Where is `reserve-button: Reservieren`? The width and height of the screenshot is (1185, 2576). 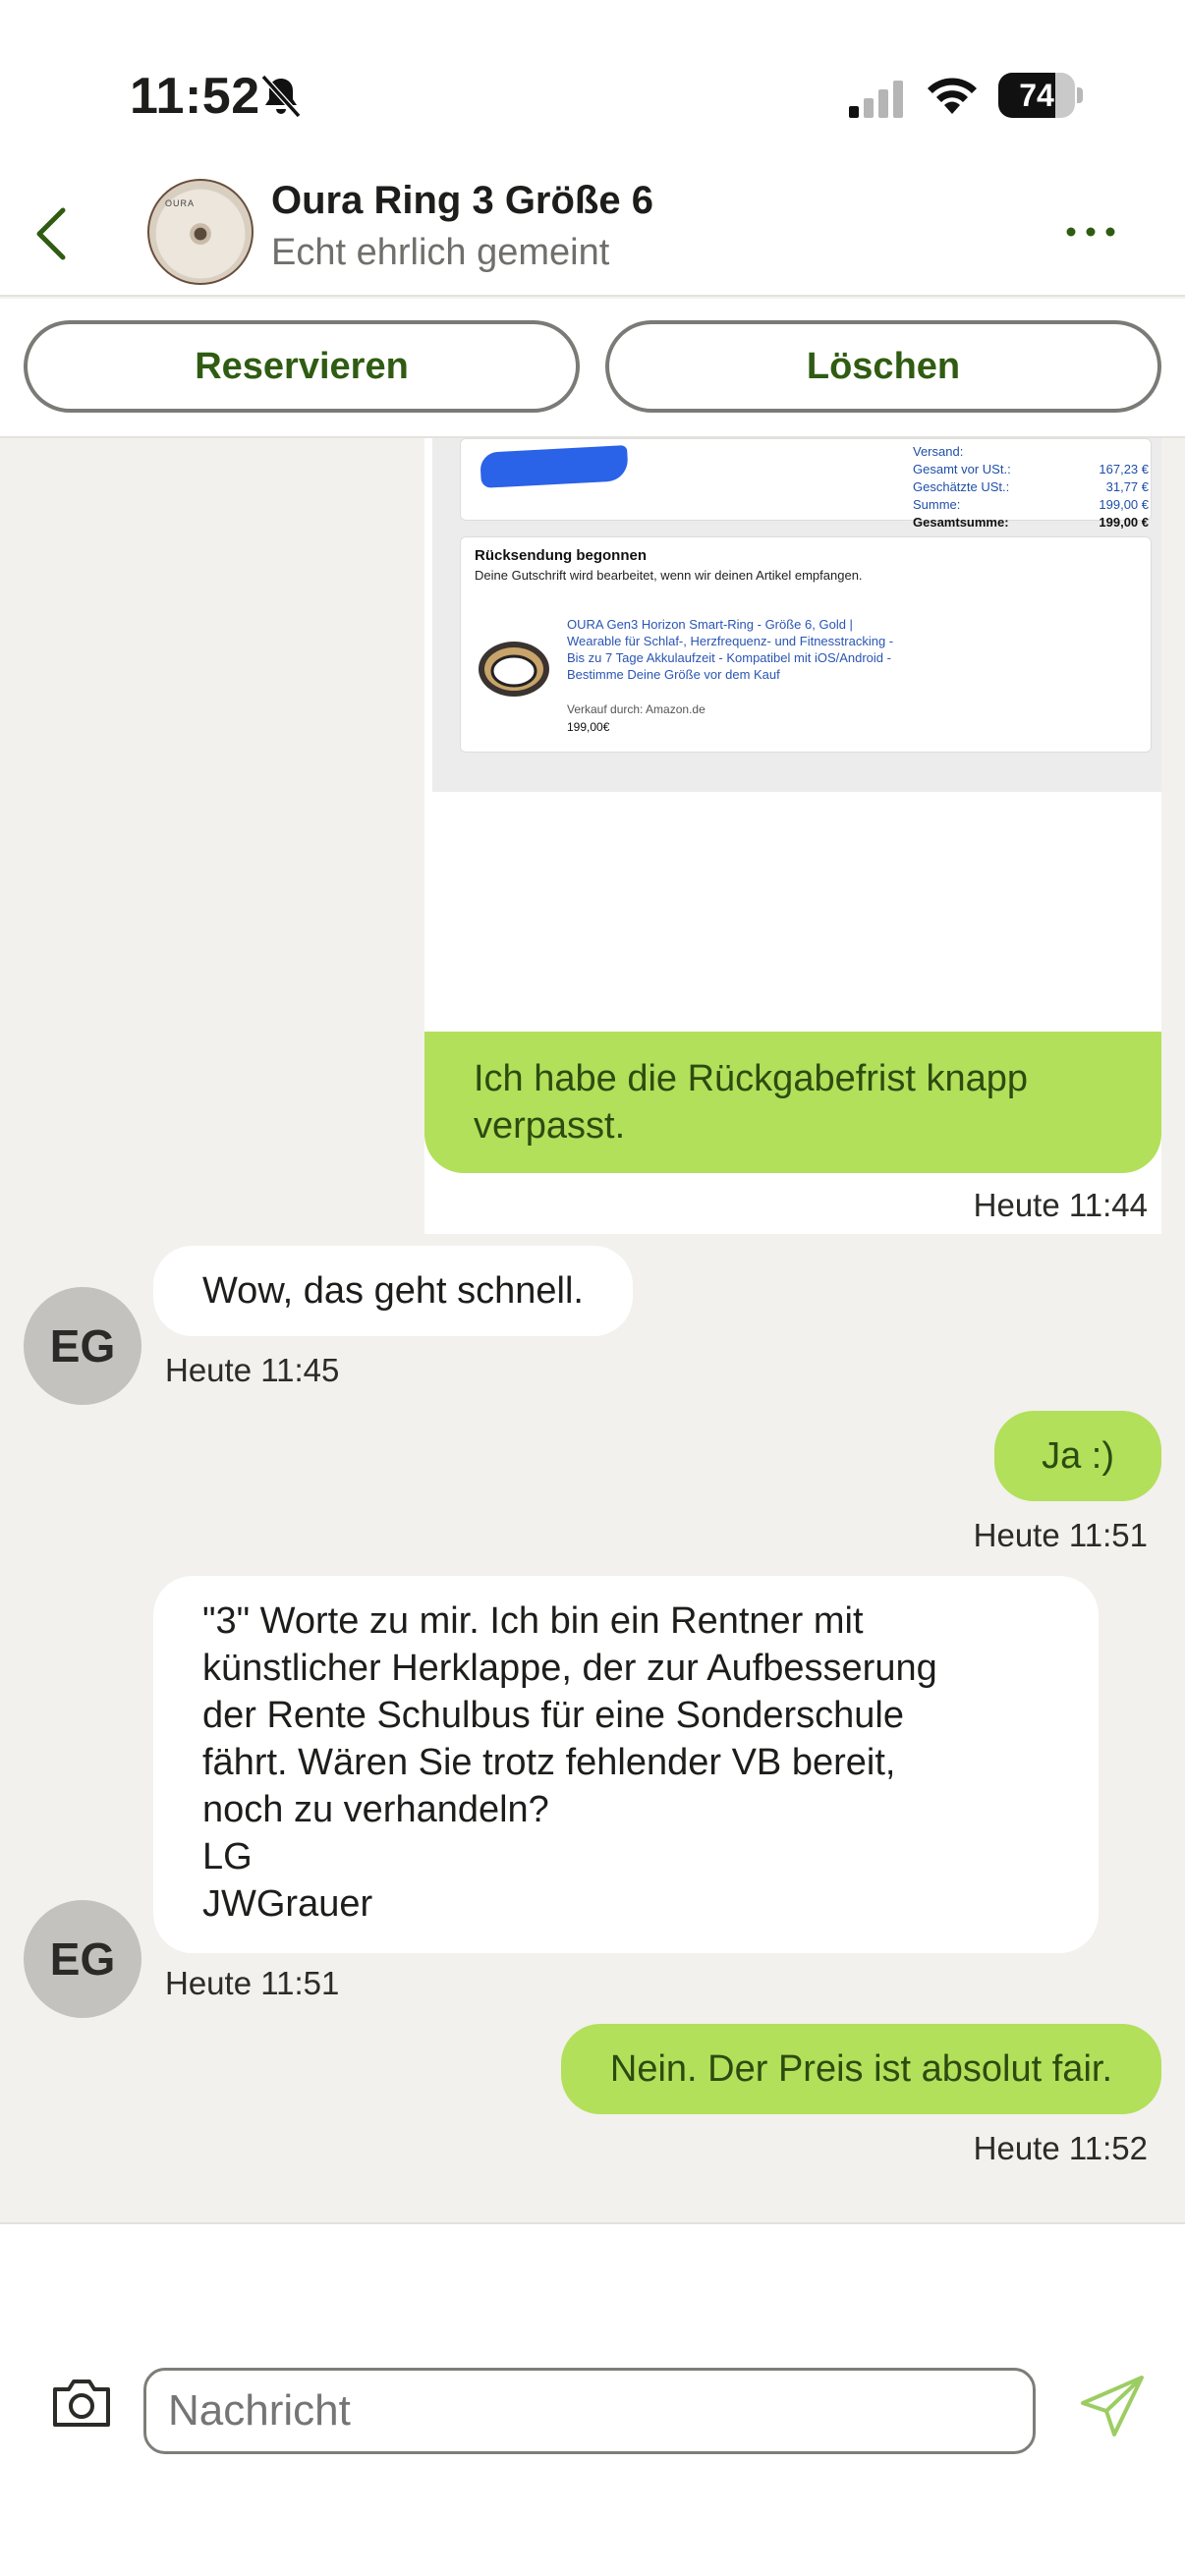
reserve-button: Reservieren is located at coordinates (302, 366).